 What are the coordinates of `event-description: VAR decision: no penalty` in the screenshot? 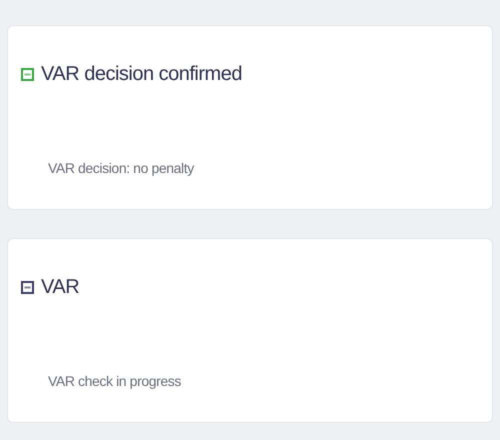 It's located at (121, 168).